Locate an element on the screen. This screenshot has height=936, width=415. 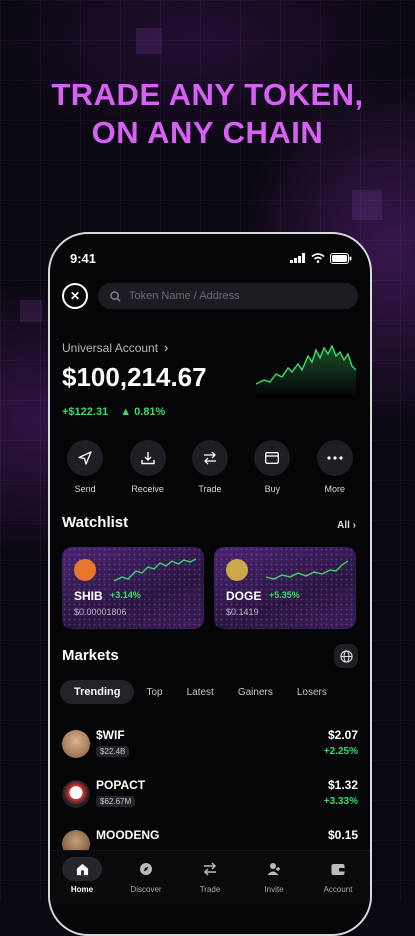
account-selector: Universal Account › is located at coordinates (115, 347).